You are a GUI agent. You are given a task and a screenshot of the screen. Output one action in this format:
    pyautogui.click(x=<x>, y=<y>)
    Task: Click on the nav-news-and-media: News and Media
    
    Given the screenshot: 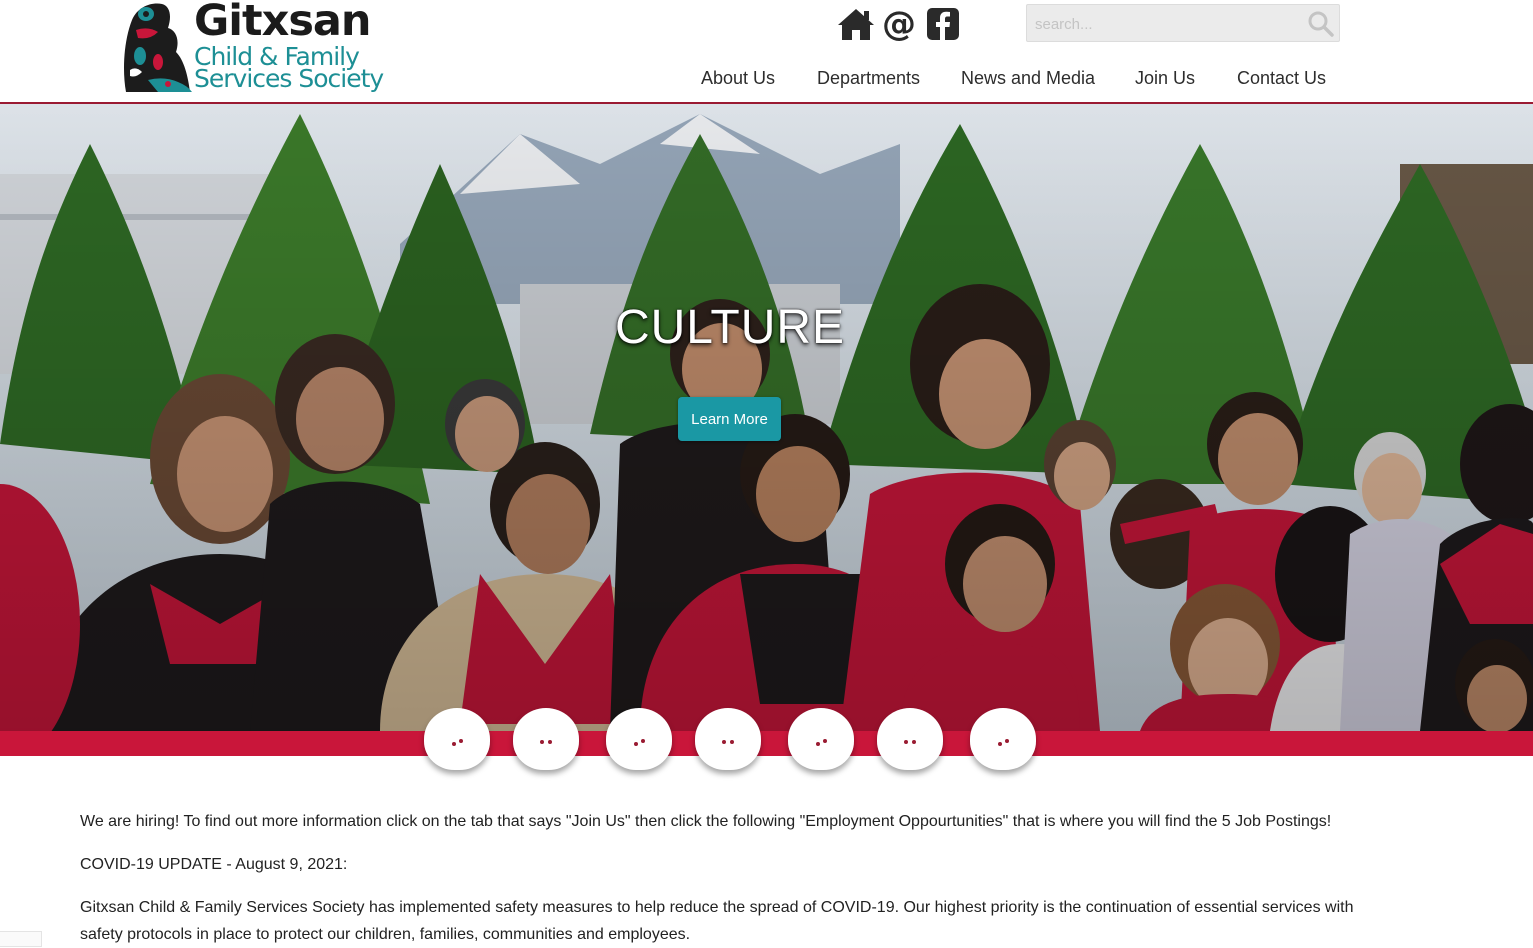 What is the action you would take?
    pyautogui.click(x=1028, y=78)
    